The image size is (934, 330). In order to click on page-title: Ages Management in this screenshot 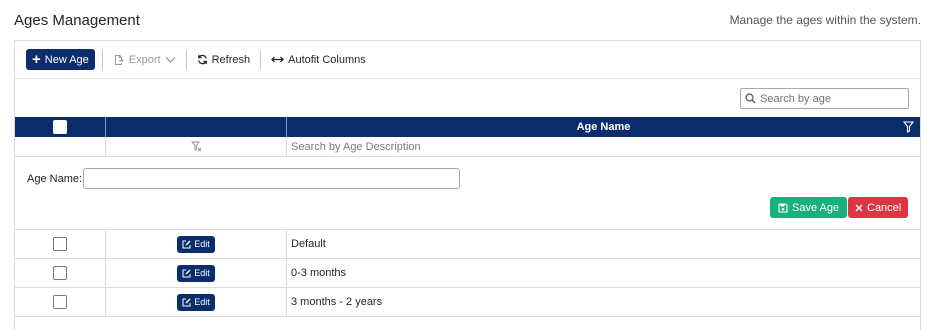, I will do `click(77, 20)`.